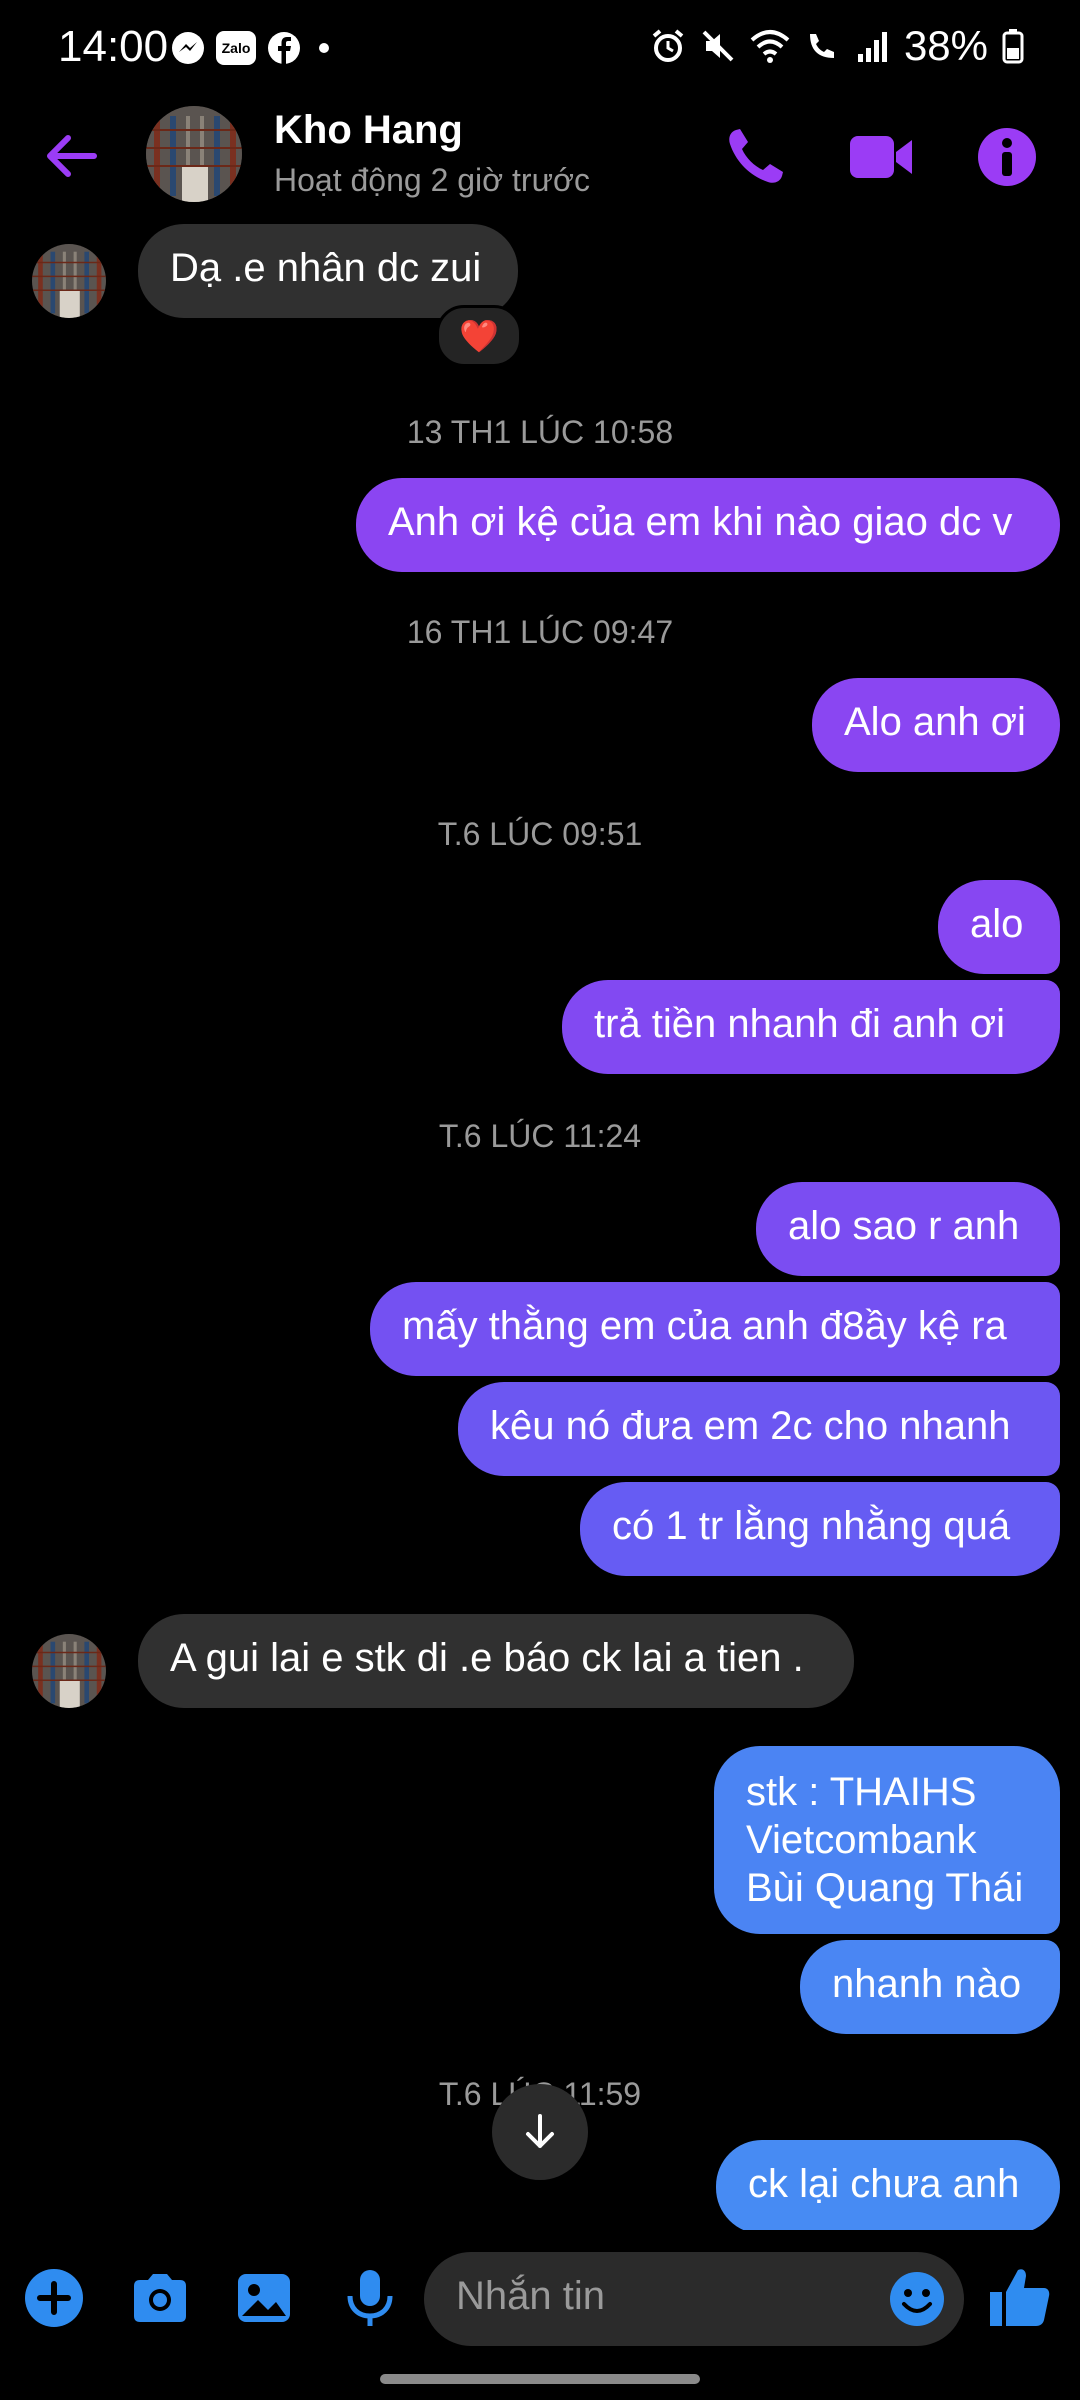  What do you see at coordinates (936, 725) in the screenshot?
I see `outgoing-message: Alo anh ơi` at bounding box center [936, 725].